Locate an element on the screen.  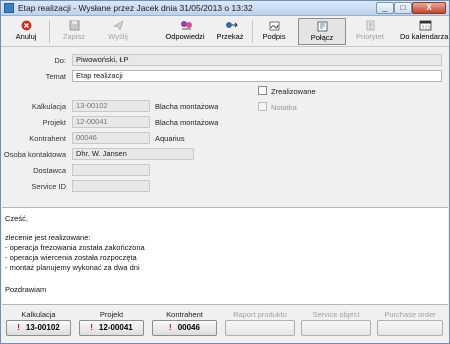
reply-button: Odpowiedzi is located at coordinates (185, 31).